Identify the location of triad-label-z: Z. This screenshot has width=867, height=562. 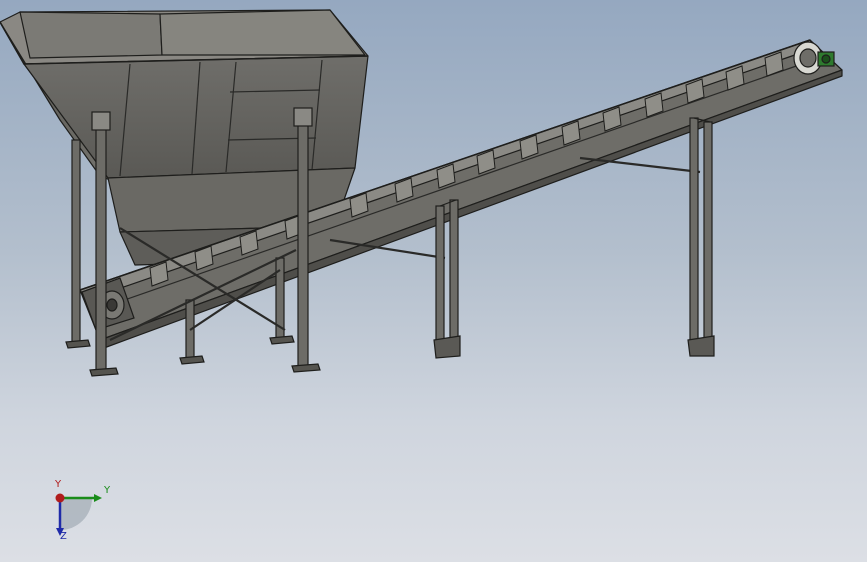
(63, 536).